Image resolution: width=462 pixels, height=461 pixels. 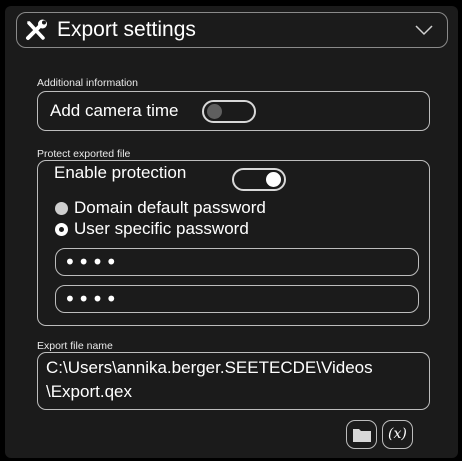 I want to click on browse-folder-button, so click(x=361, y=434).